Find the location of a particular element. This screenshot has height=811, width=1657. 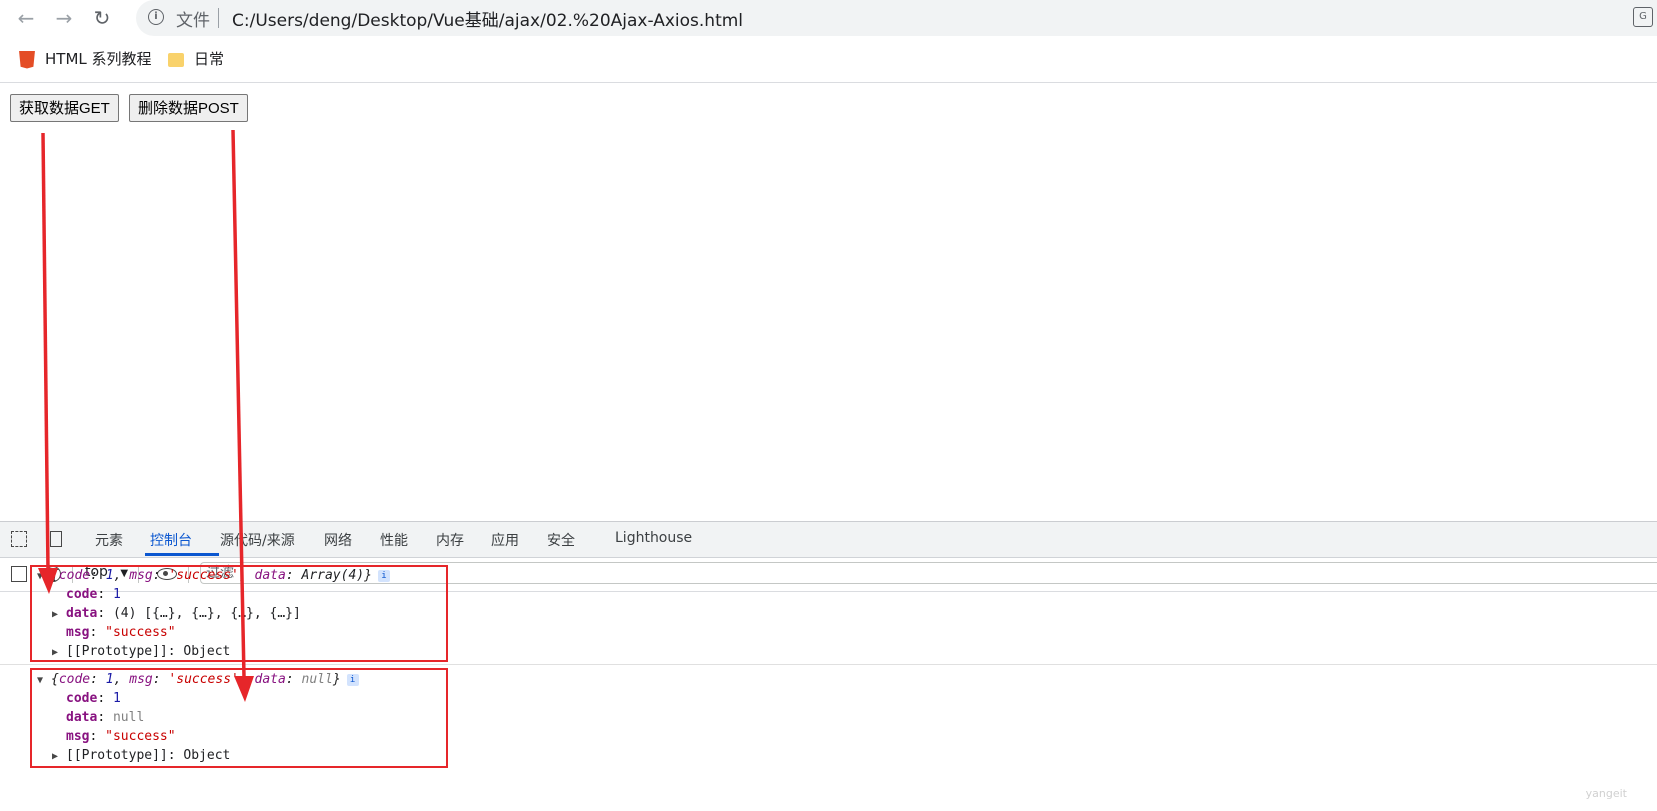

bookmark-html-series: HTML 系列教程 is located at coordinates (85, 58).